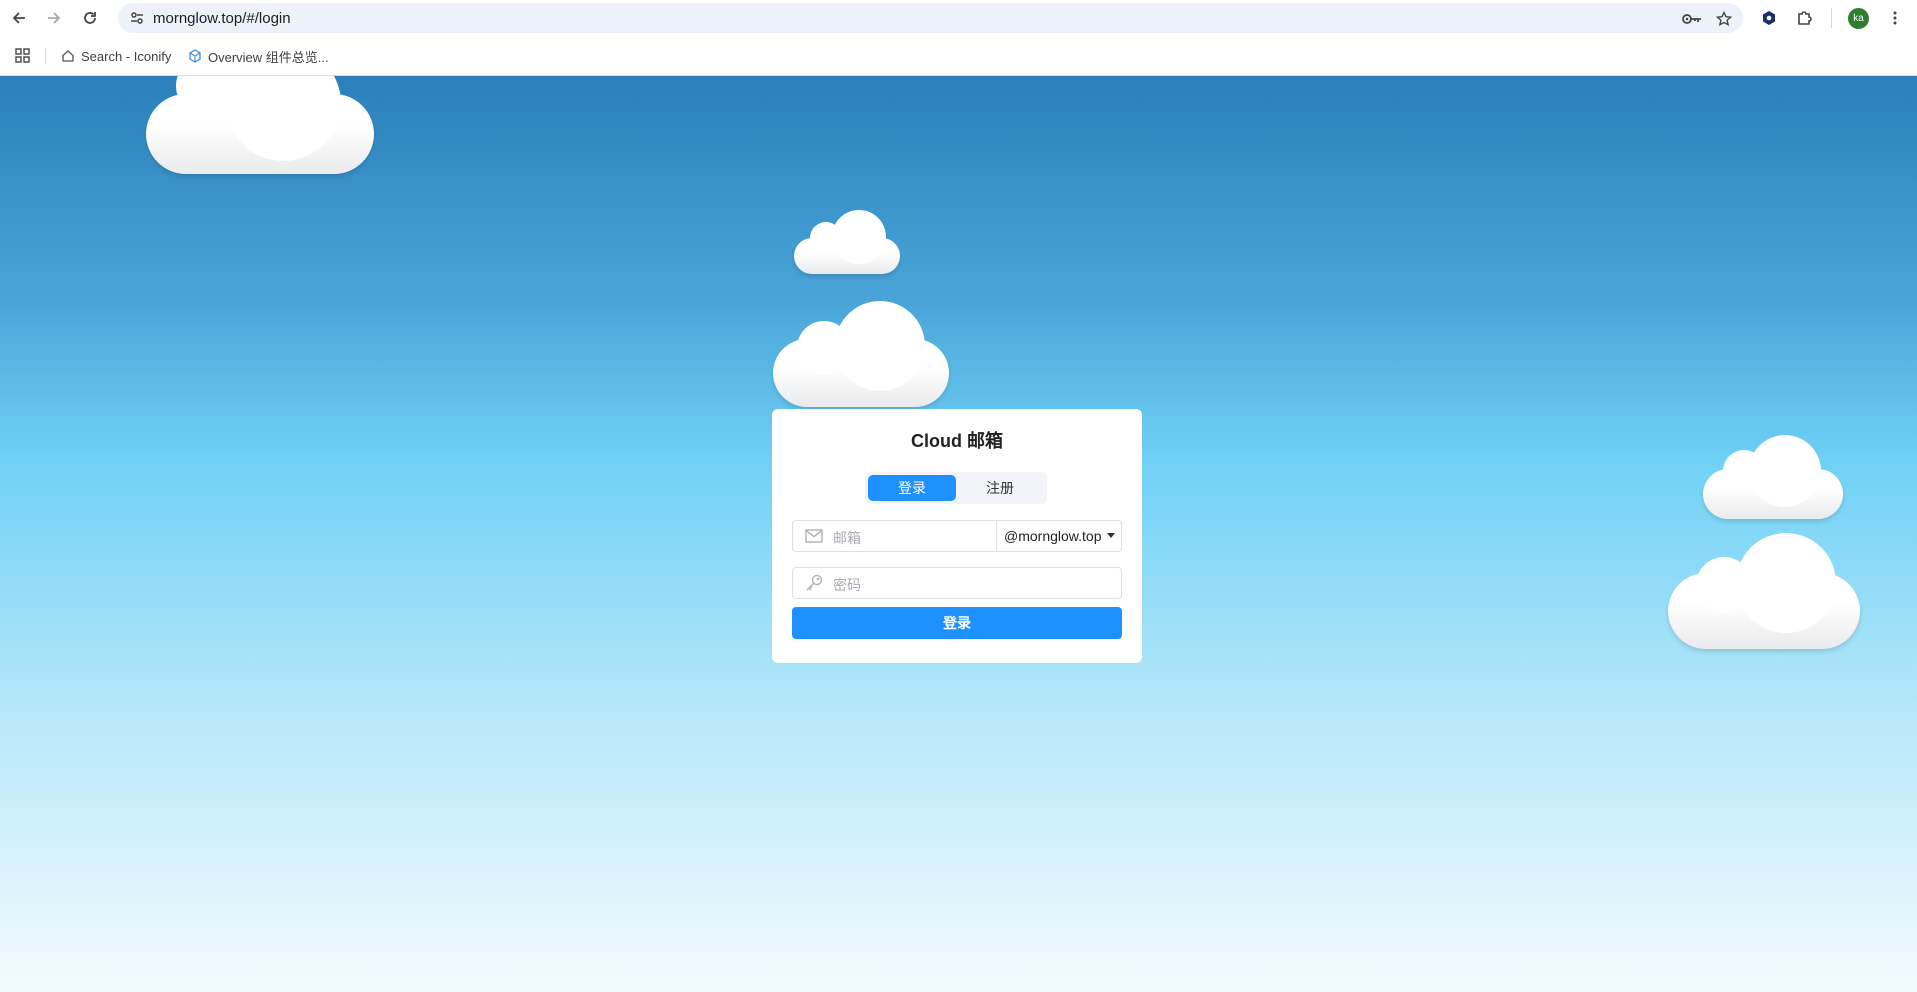 This screenshot has height=992, width=1917. I want to click on tune-icon, so click(137, 18).